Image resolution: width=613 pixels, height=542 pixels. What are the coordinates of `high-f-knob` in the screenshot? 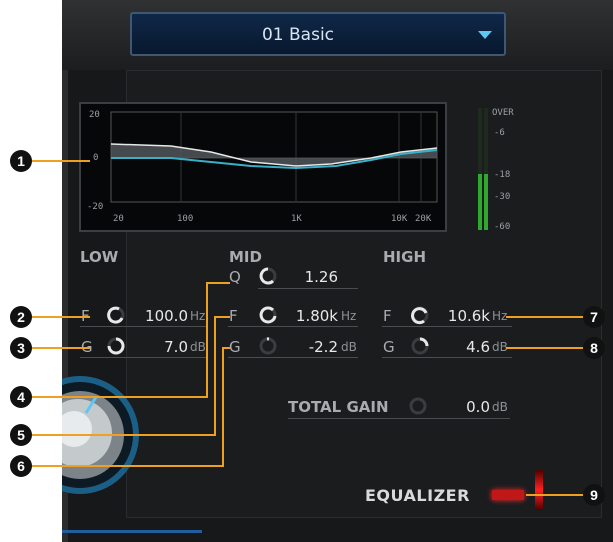 It's located at (420, 315).